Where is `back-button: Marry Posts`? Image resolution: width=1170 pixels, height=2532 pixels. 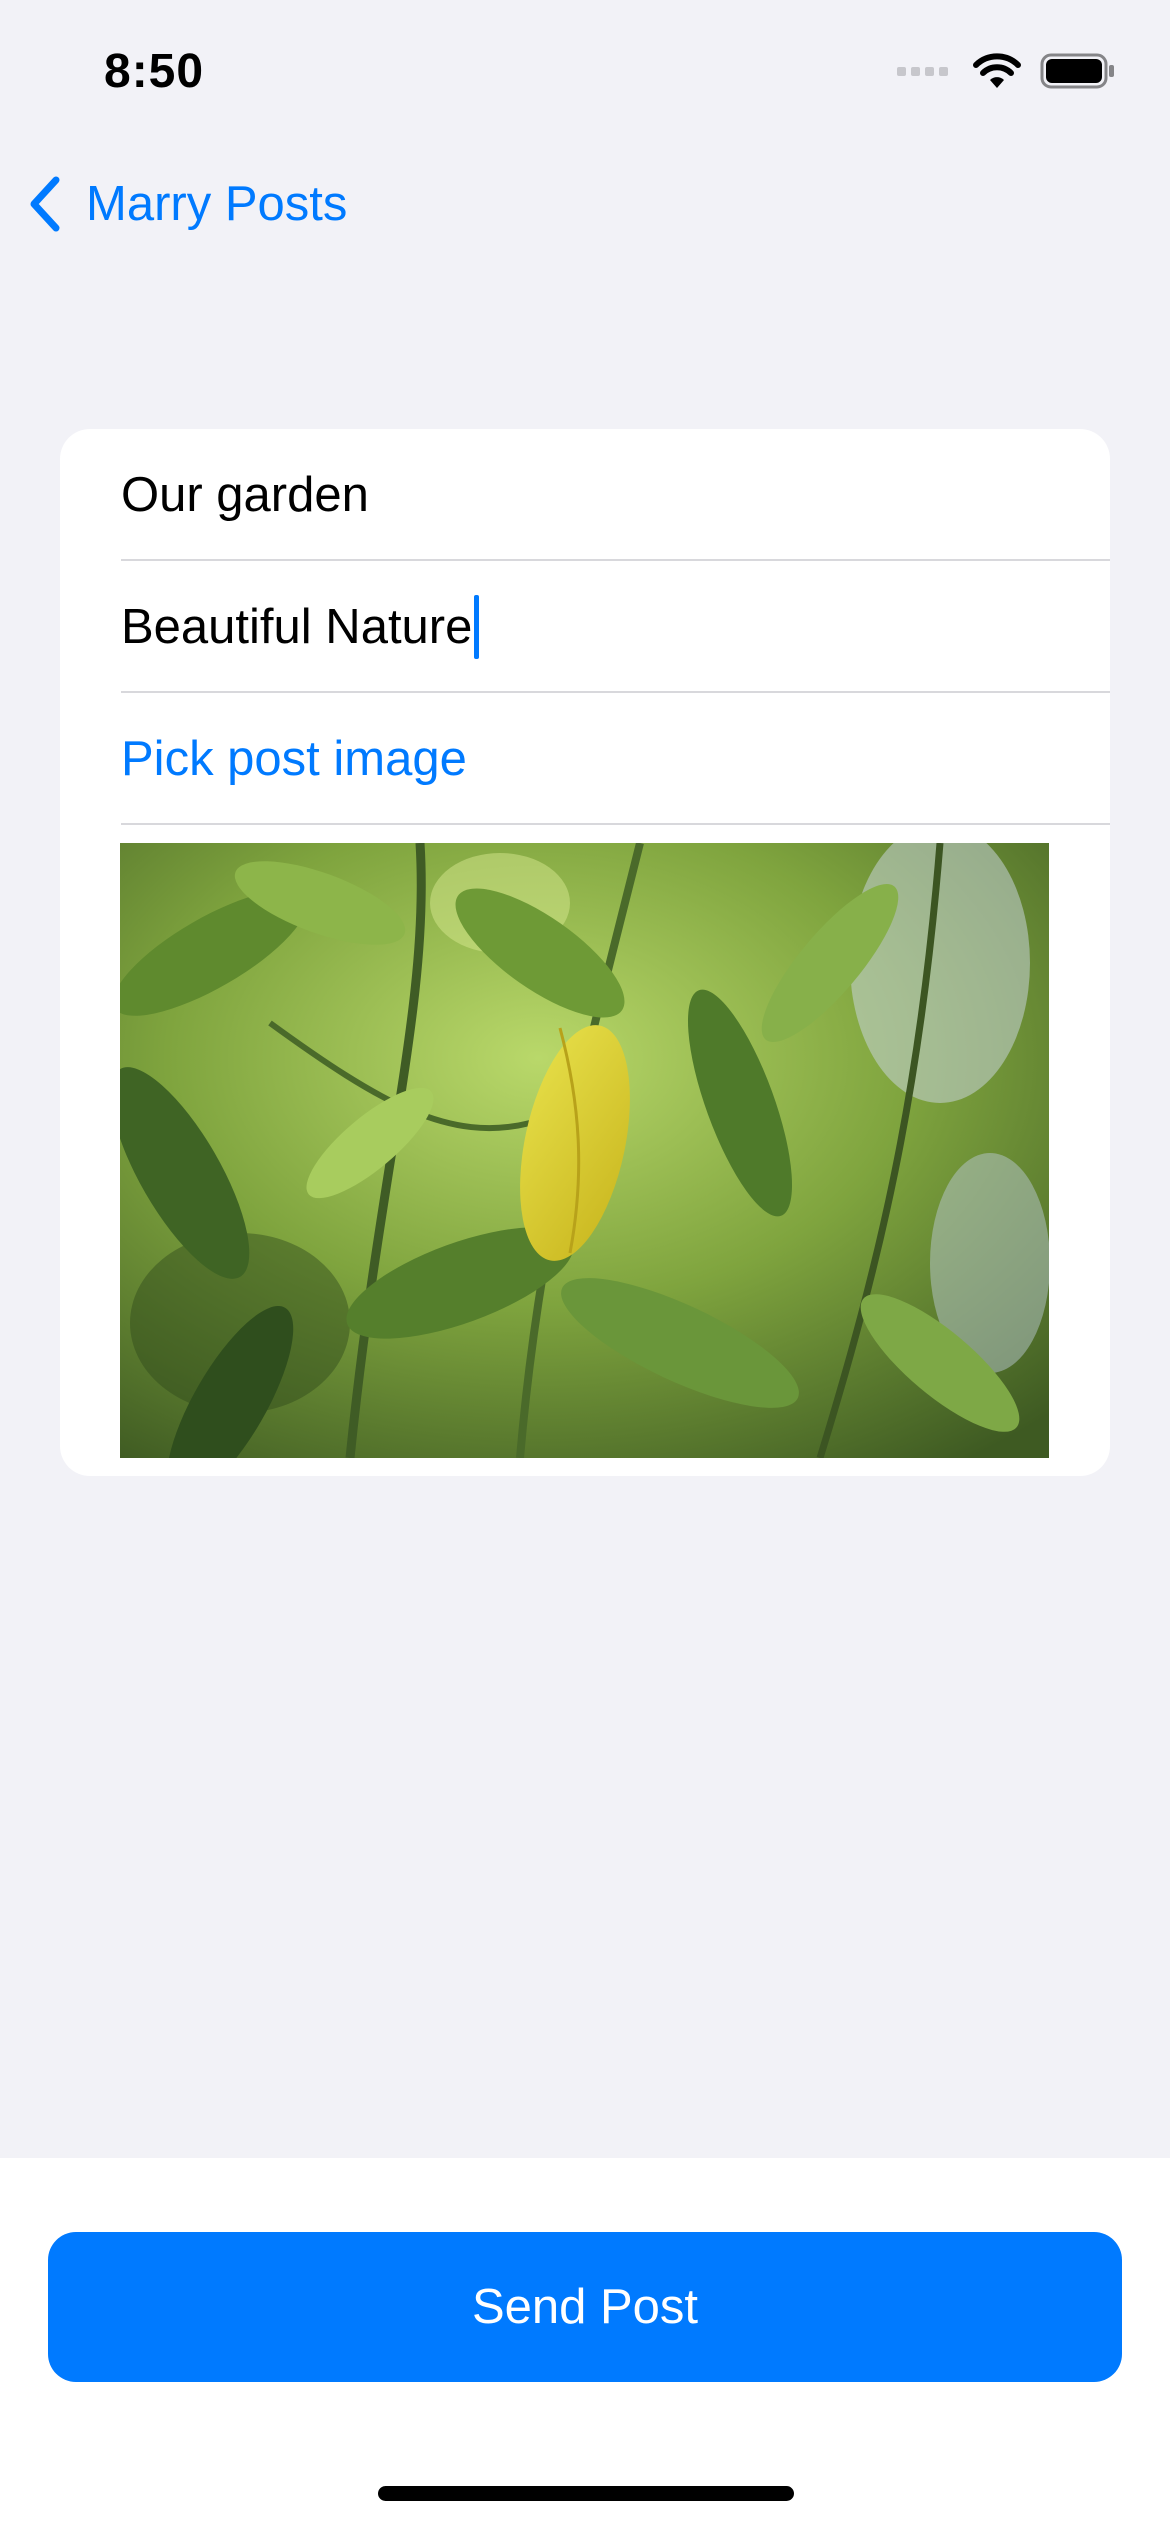
back-button: Marry Posts is located at coordinates (186, 204).